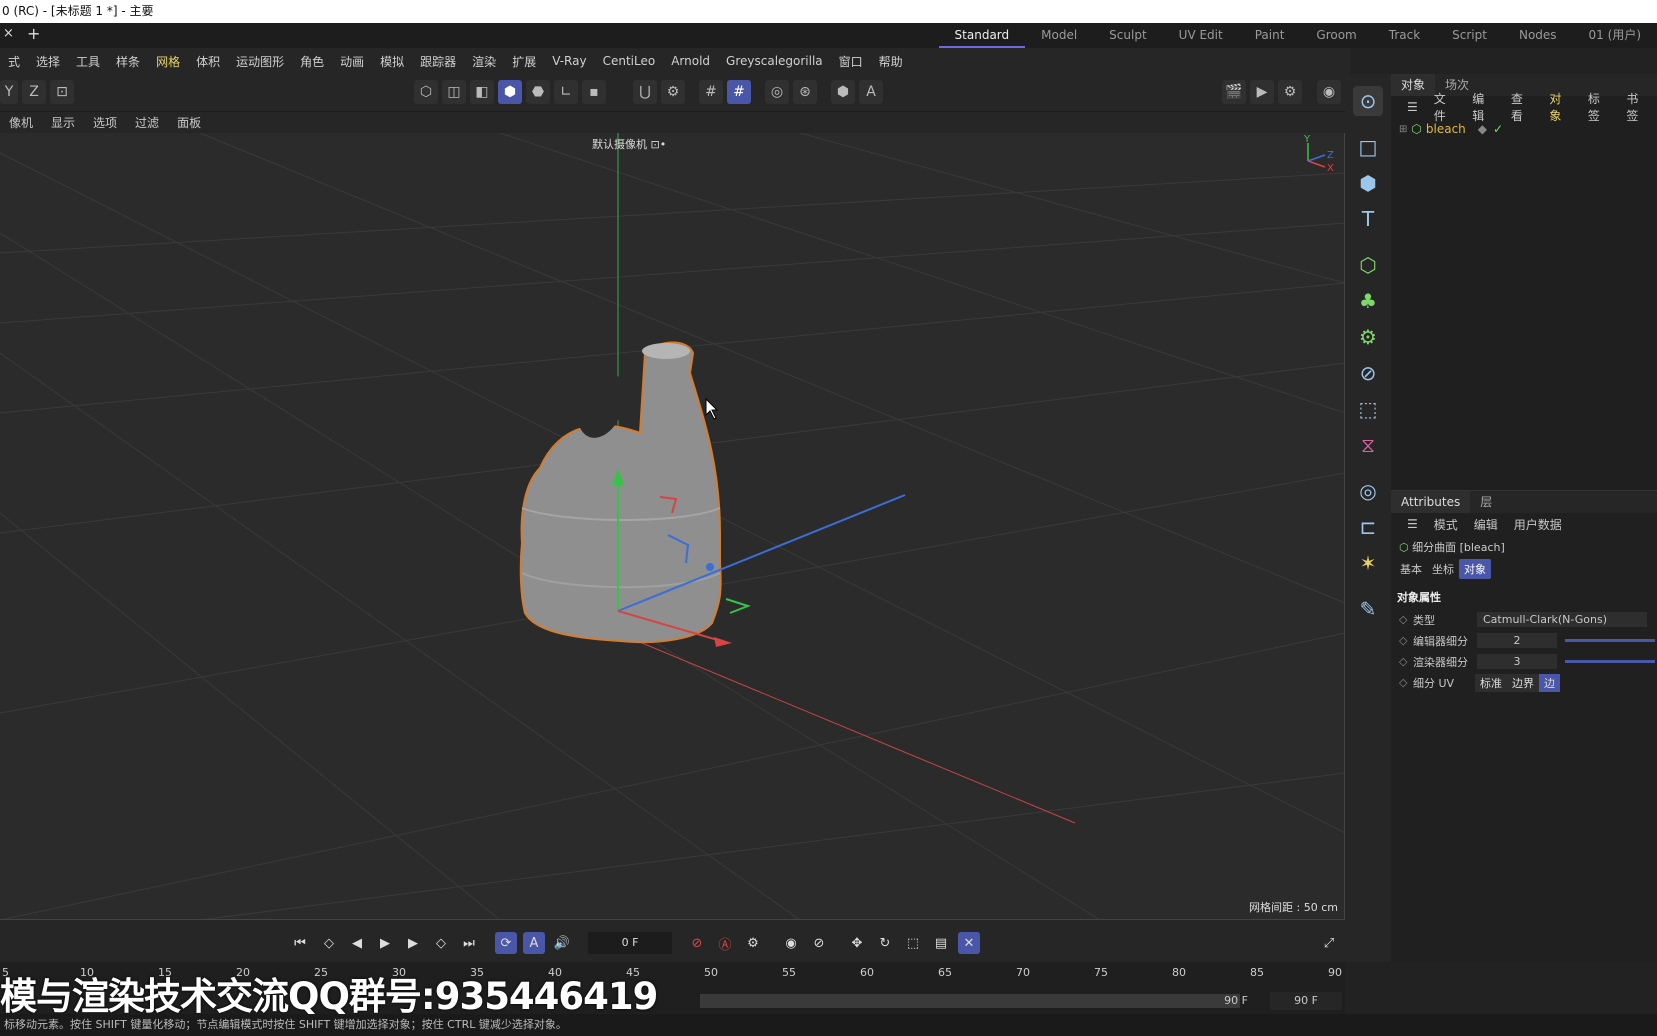 This screenshot has height=1036, width=1657. I want to click on menu-item: 网格, so click(168, 61).